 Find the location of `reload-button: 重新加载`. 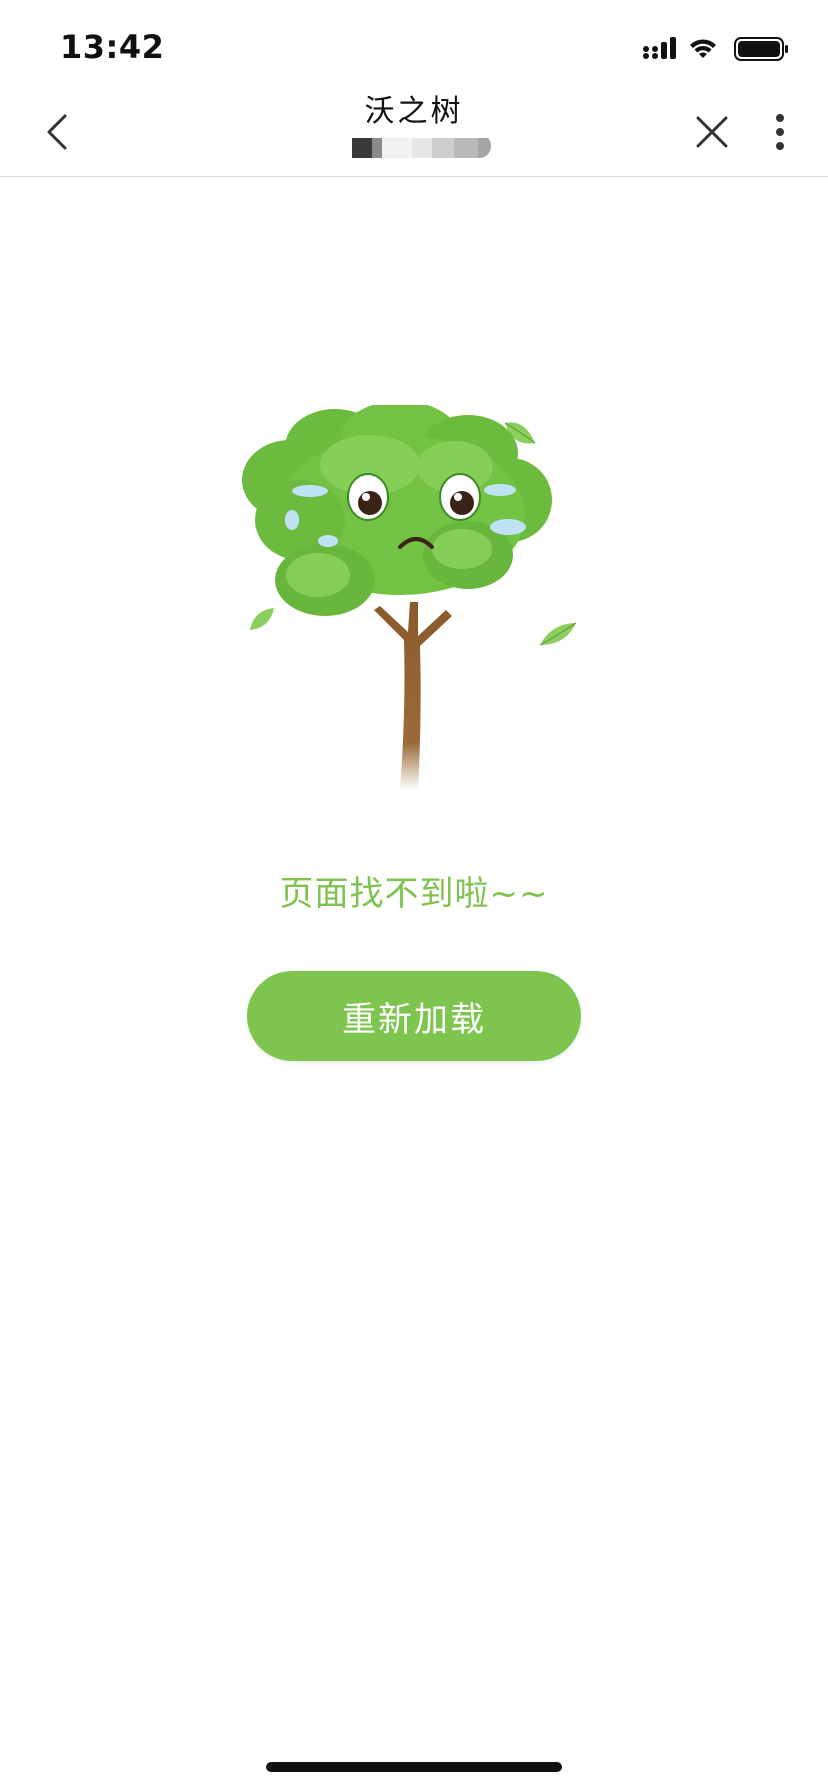

reload-button: 重新加载 is located at coordinates (414, 1016).